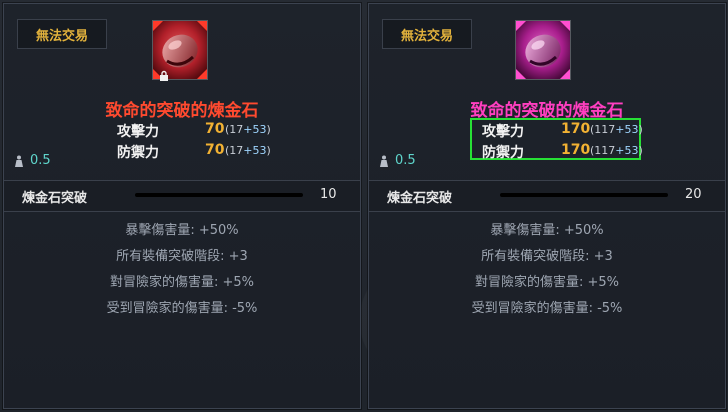 The height and width of the screenshot is (412, 728). Describe the element at coordinates (182, 111) in the screenshot. I see `item-name: 致命的突破的煉金石` at that location.